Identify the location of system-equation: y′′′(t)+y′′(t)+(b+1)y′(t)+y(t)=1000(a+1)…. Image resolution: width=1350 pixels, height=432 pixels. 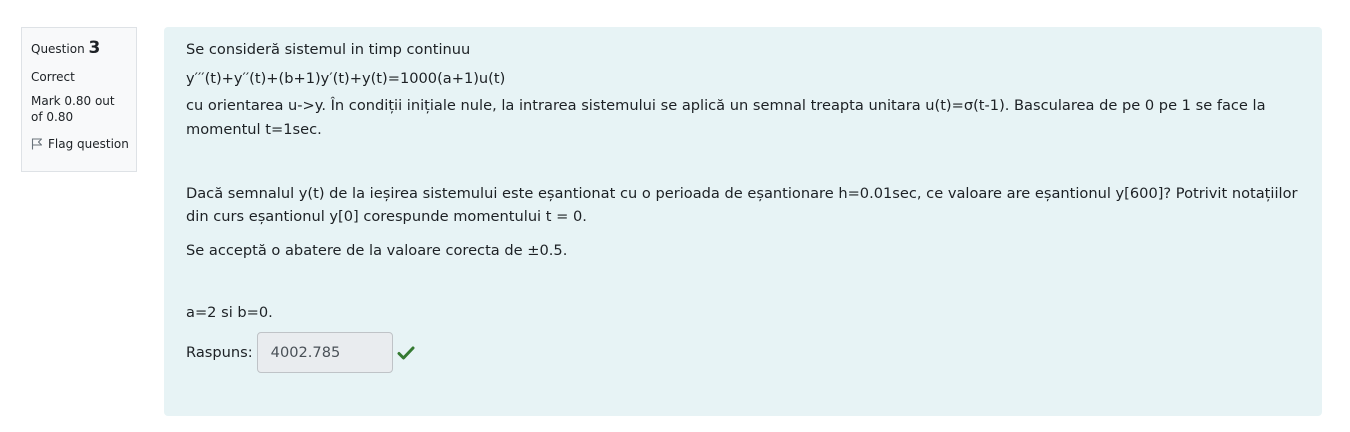
(346, 78).